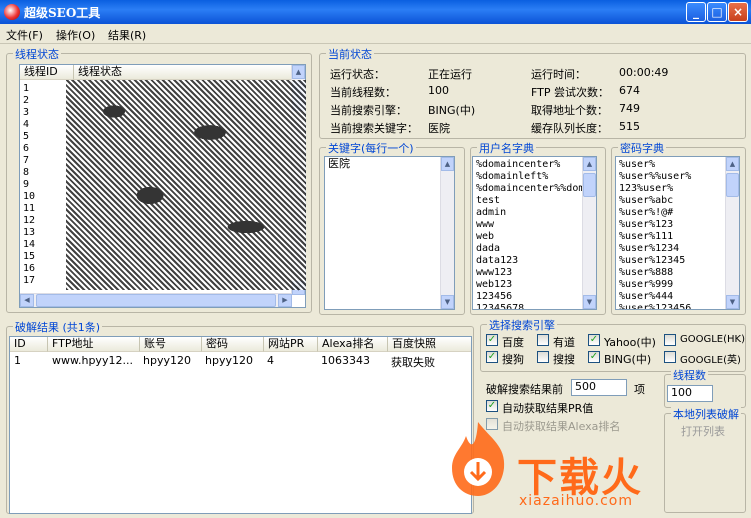  What do you see at coordinates (24, 35) in the screenshot?
I see `menu-file: 文件(F)` at bounding box center [24, 35].